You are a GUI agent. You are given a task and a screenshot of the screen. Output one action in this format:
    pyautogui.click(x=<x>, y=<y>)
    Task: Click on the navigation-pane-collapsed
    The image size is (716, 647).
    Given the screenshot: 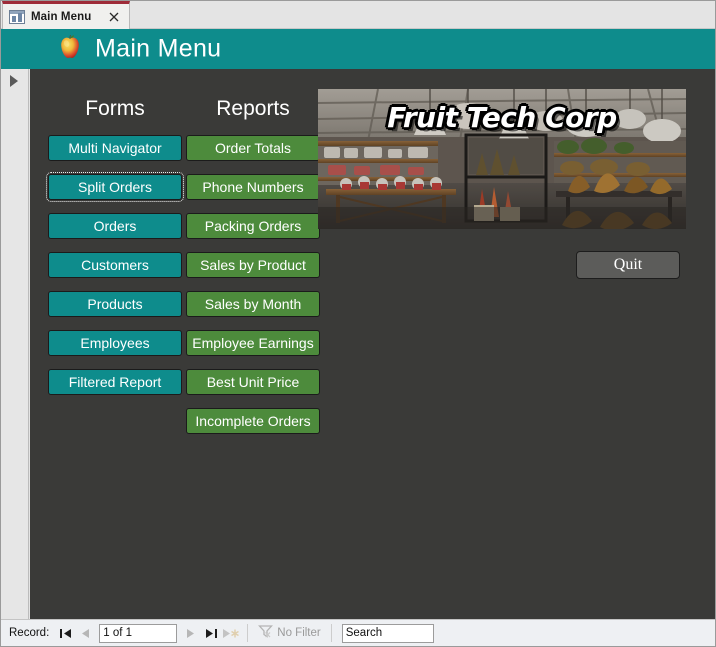 What is the action you would take?
    pyautogui.click(x=15, y=344)
    